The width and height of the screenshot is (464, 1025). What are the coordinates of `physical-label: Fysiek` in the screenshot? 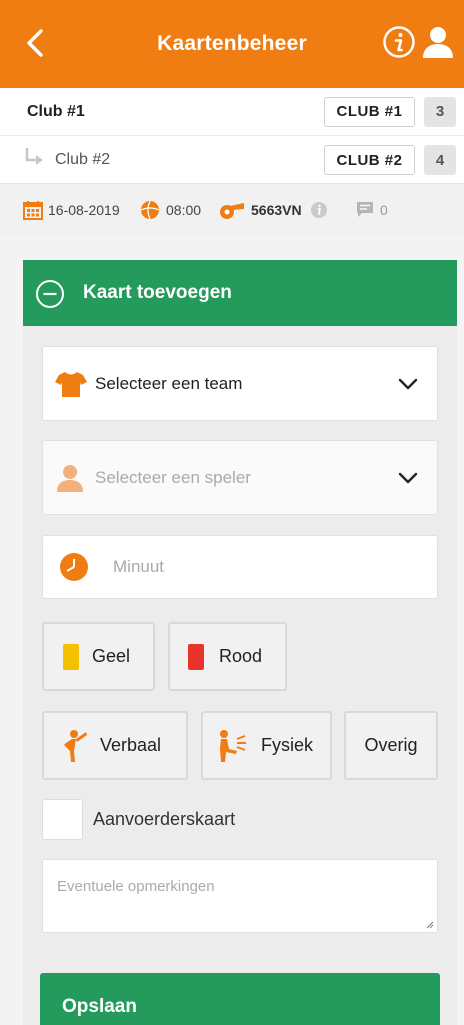 It's located at (287, 745).